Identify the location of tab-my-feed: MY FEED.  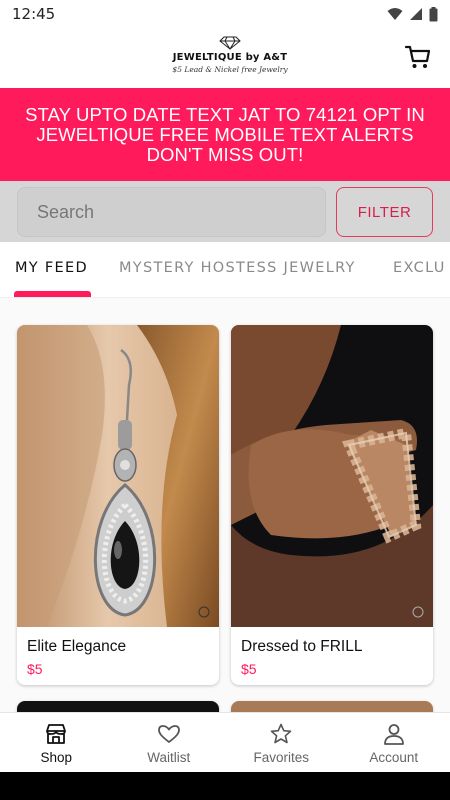
(51, 268).